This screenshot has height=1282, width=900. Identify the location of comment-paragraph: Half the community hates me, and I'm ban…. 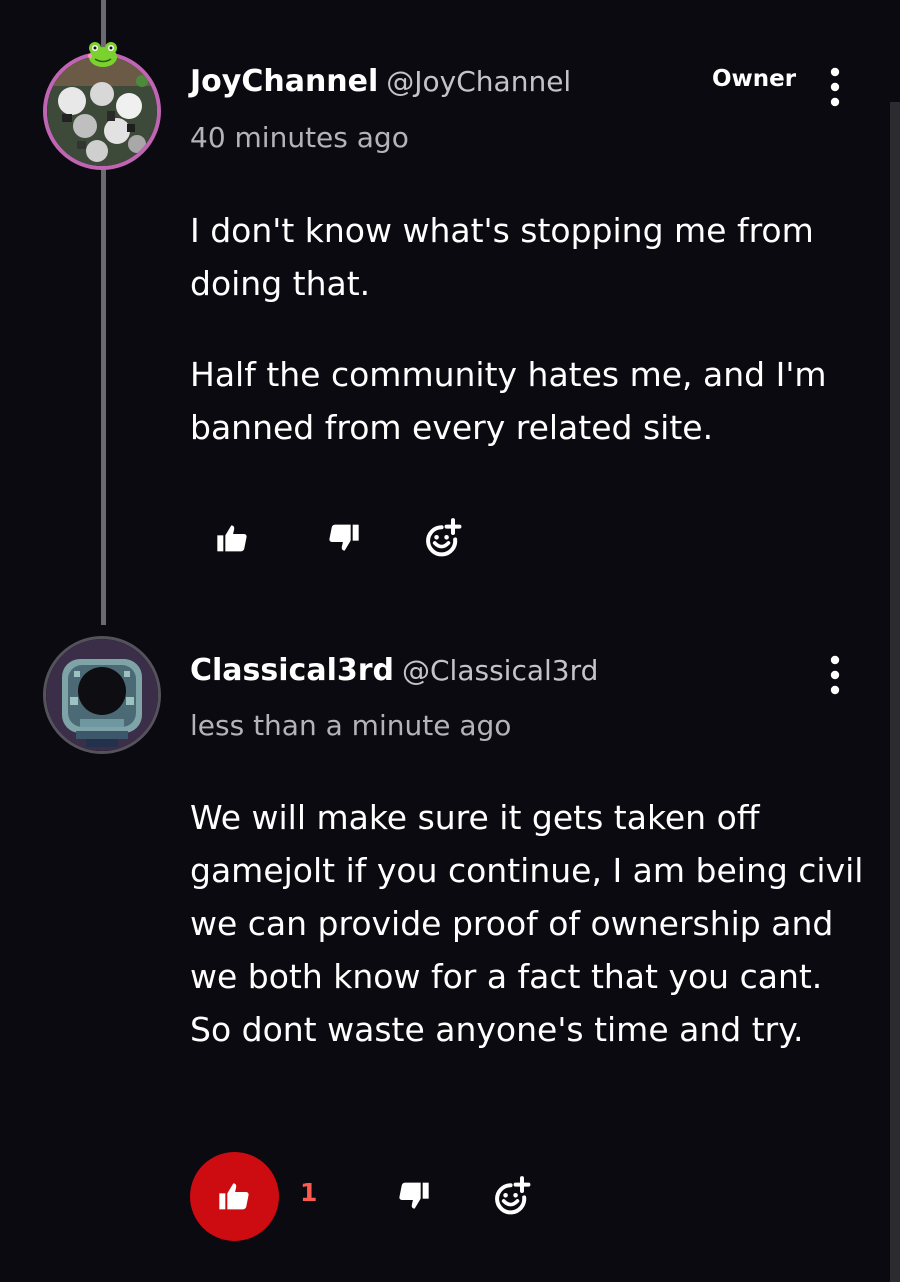
(508, 401).